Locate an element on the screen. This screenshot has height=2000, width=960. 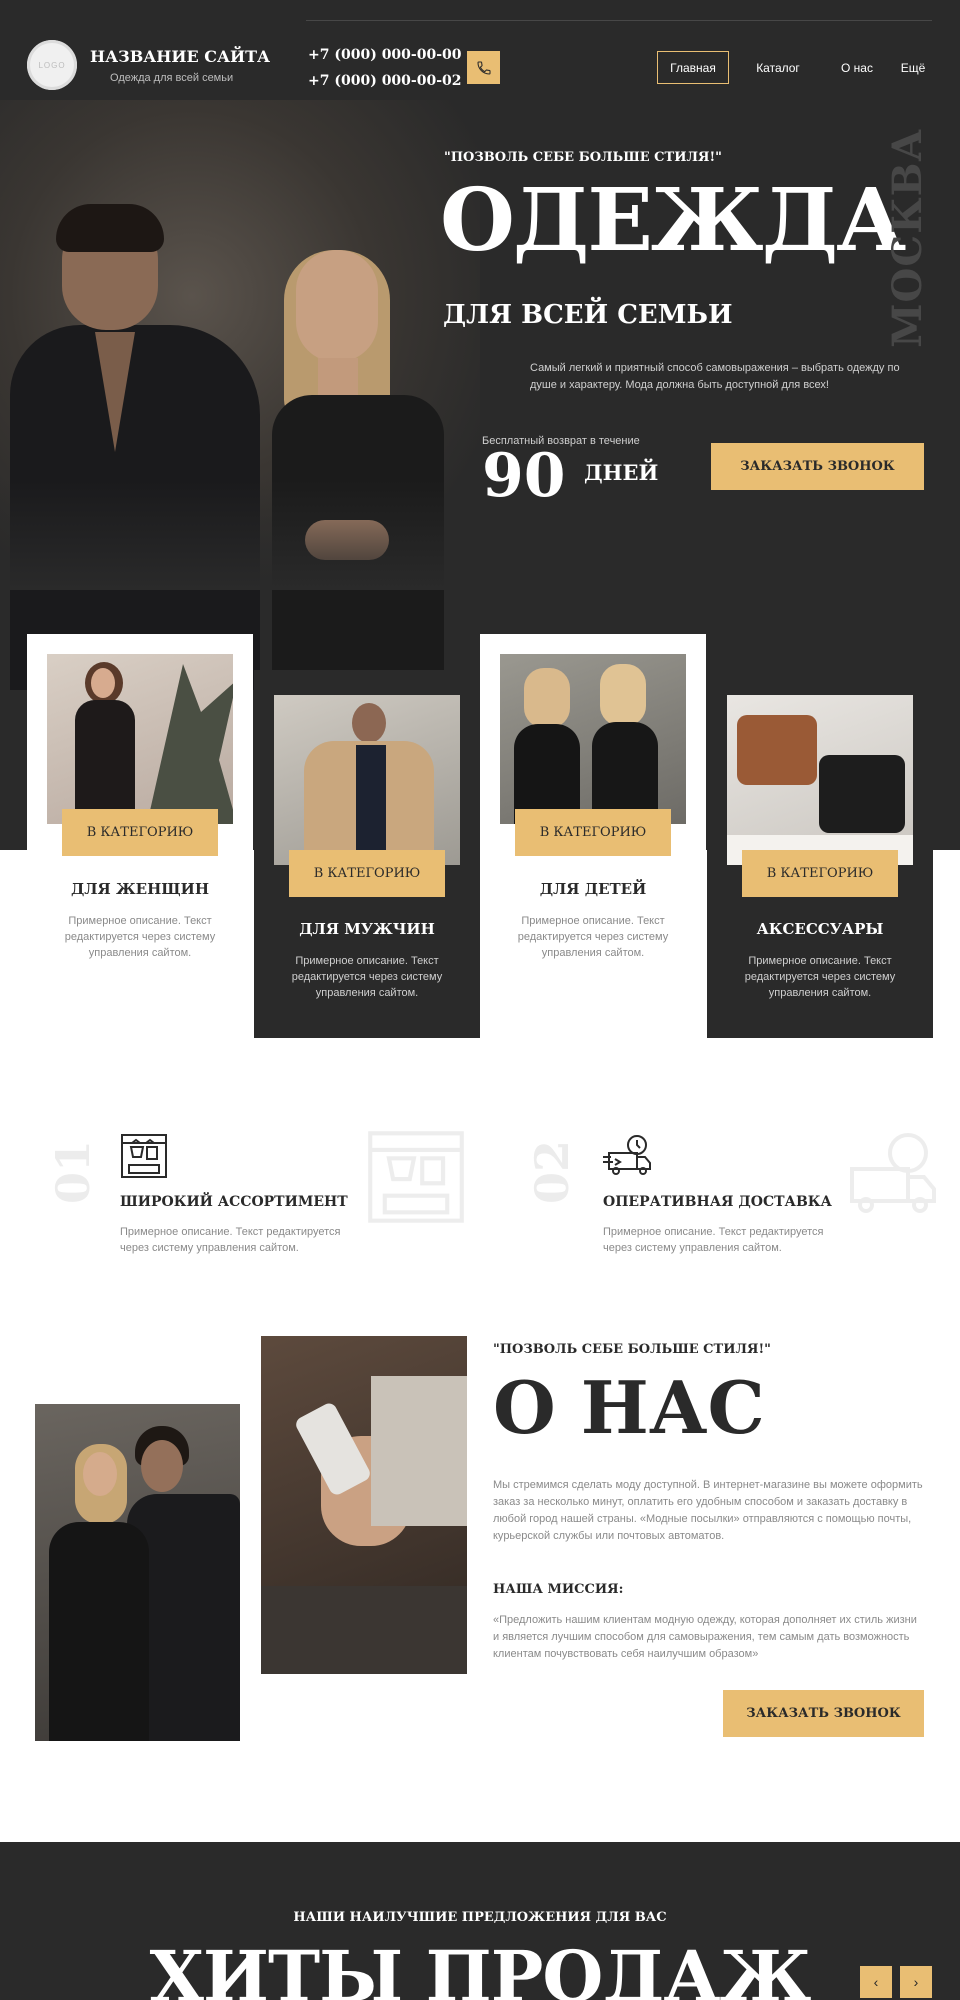
nav-home: Главная is located at coordinates (693, 67).